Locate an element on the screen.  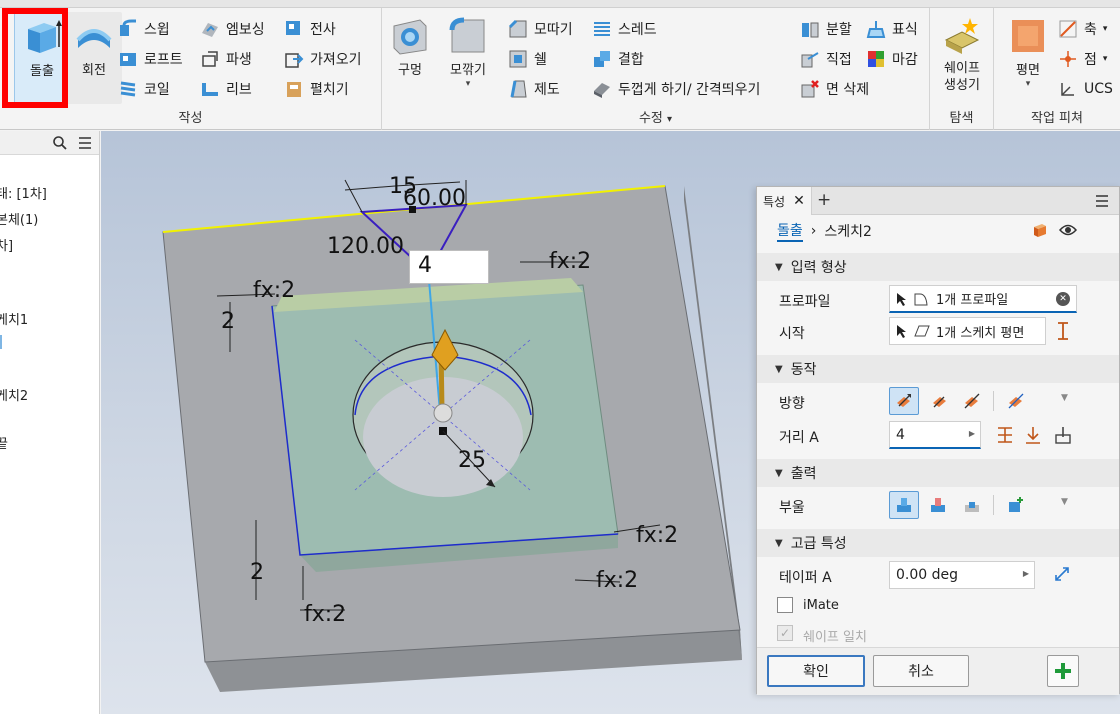
imate-checkbox is located at coordinates (785, 605).